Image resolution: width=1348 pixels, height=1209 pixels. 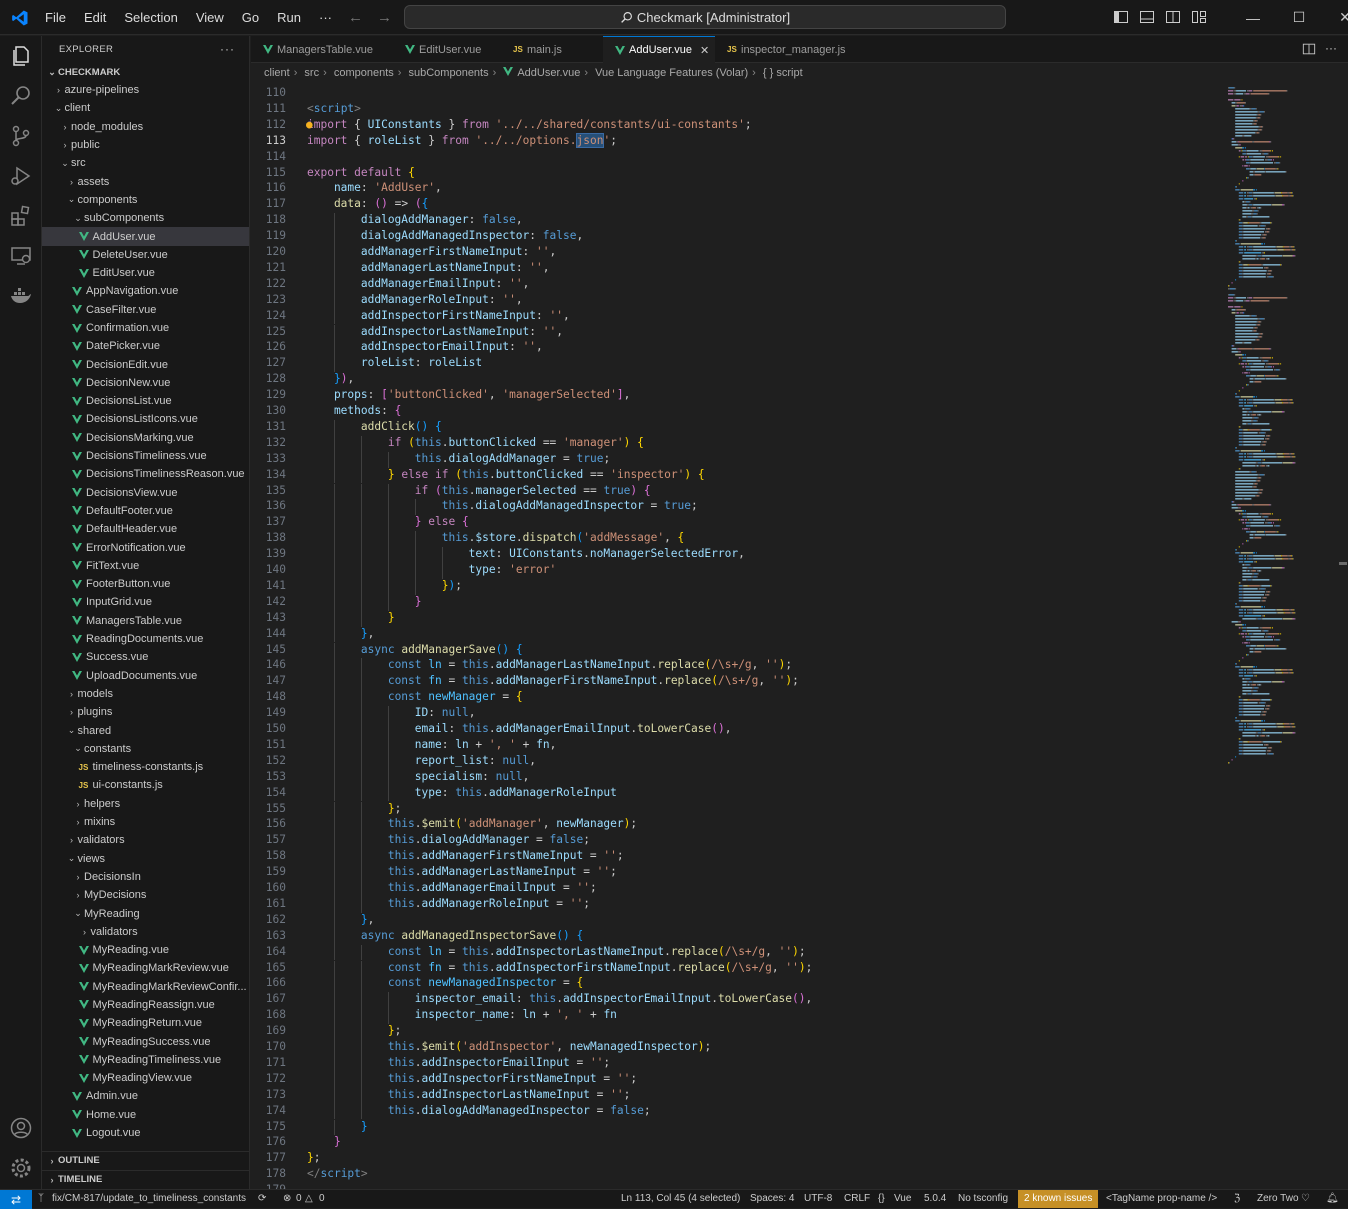 What do you see at coordinates (902, 1198) in the screenshot?
I see `language-mode: Vue` at bounding box center [902, 1198].